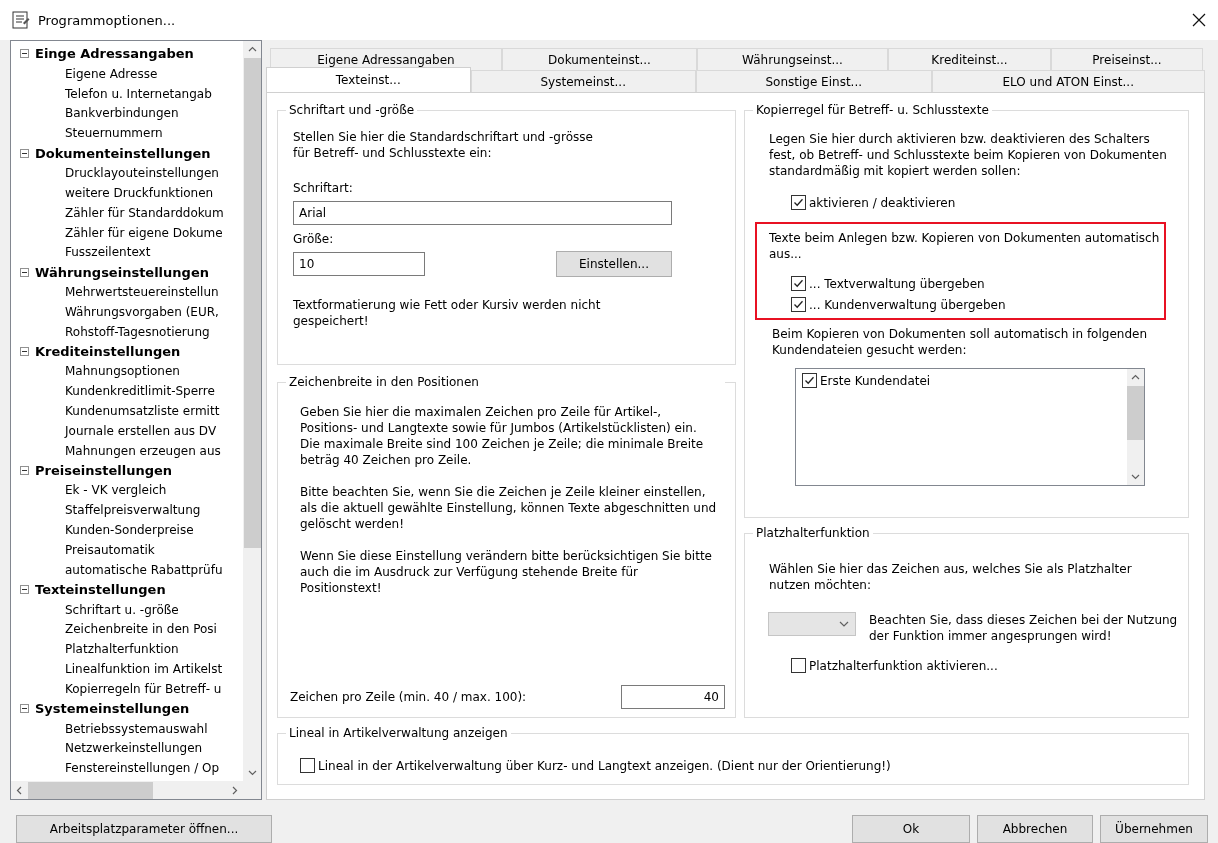 Image resolution: width=1218 pixels, height=843 pixels. What do you see at coordinates (968, 155) in the screenshot?
I see `description-text: Legen Sie hier durch aktivieren bzw. deaktivieren des Schalters fest, ob Betreff- und Schlusstexte beim Kopieren von Dokumenten standardmäßig mit kopiert werden sollen:` at bounding box center [968, 155].